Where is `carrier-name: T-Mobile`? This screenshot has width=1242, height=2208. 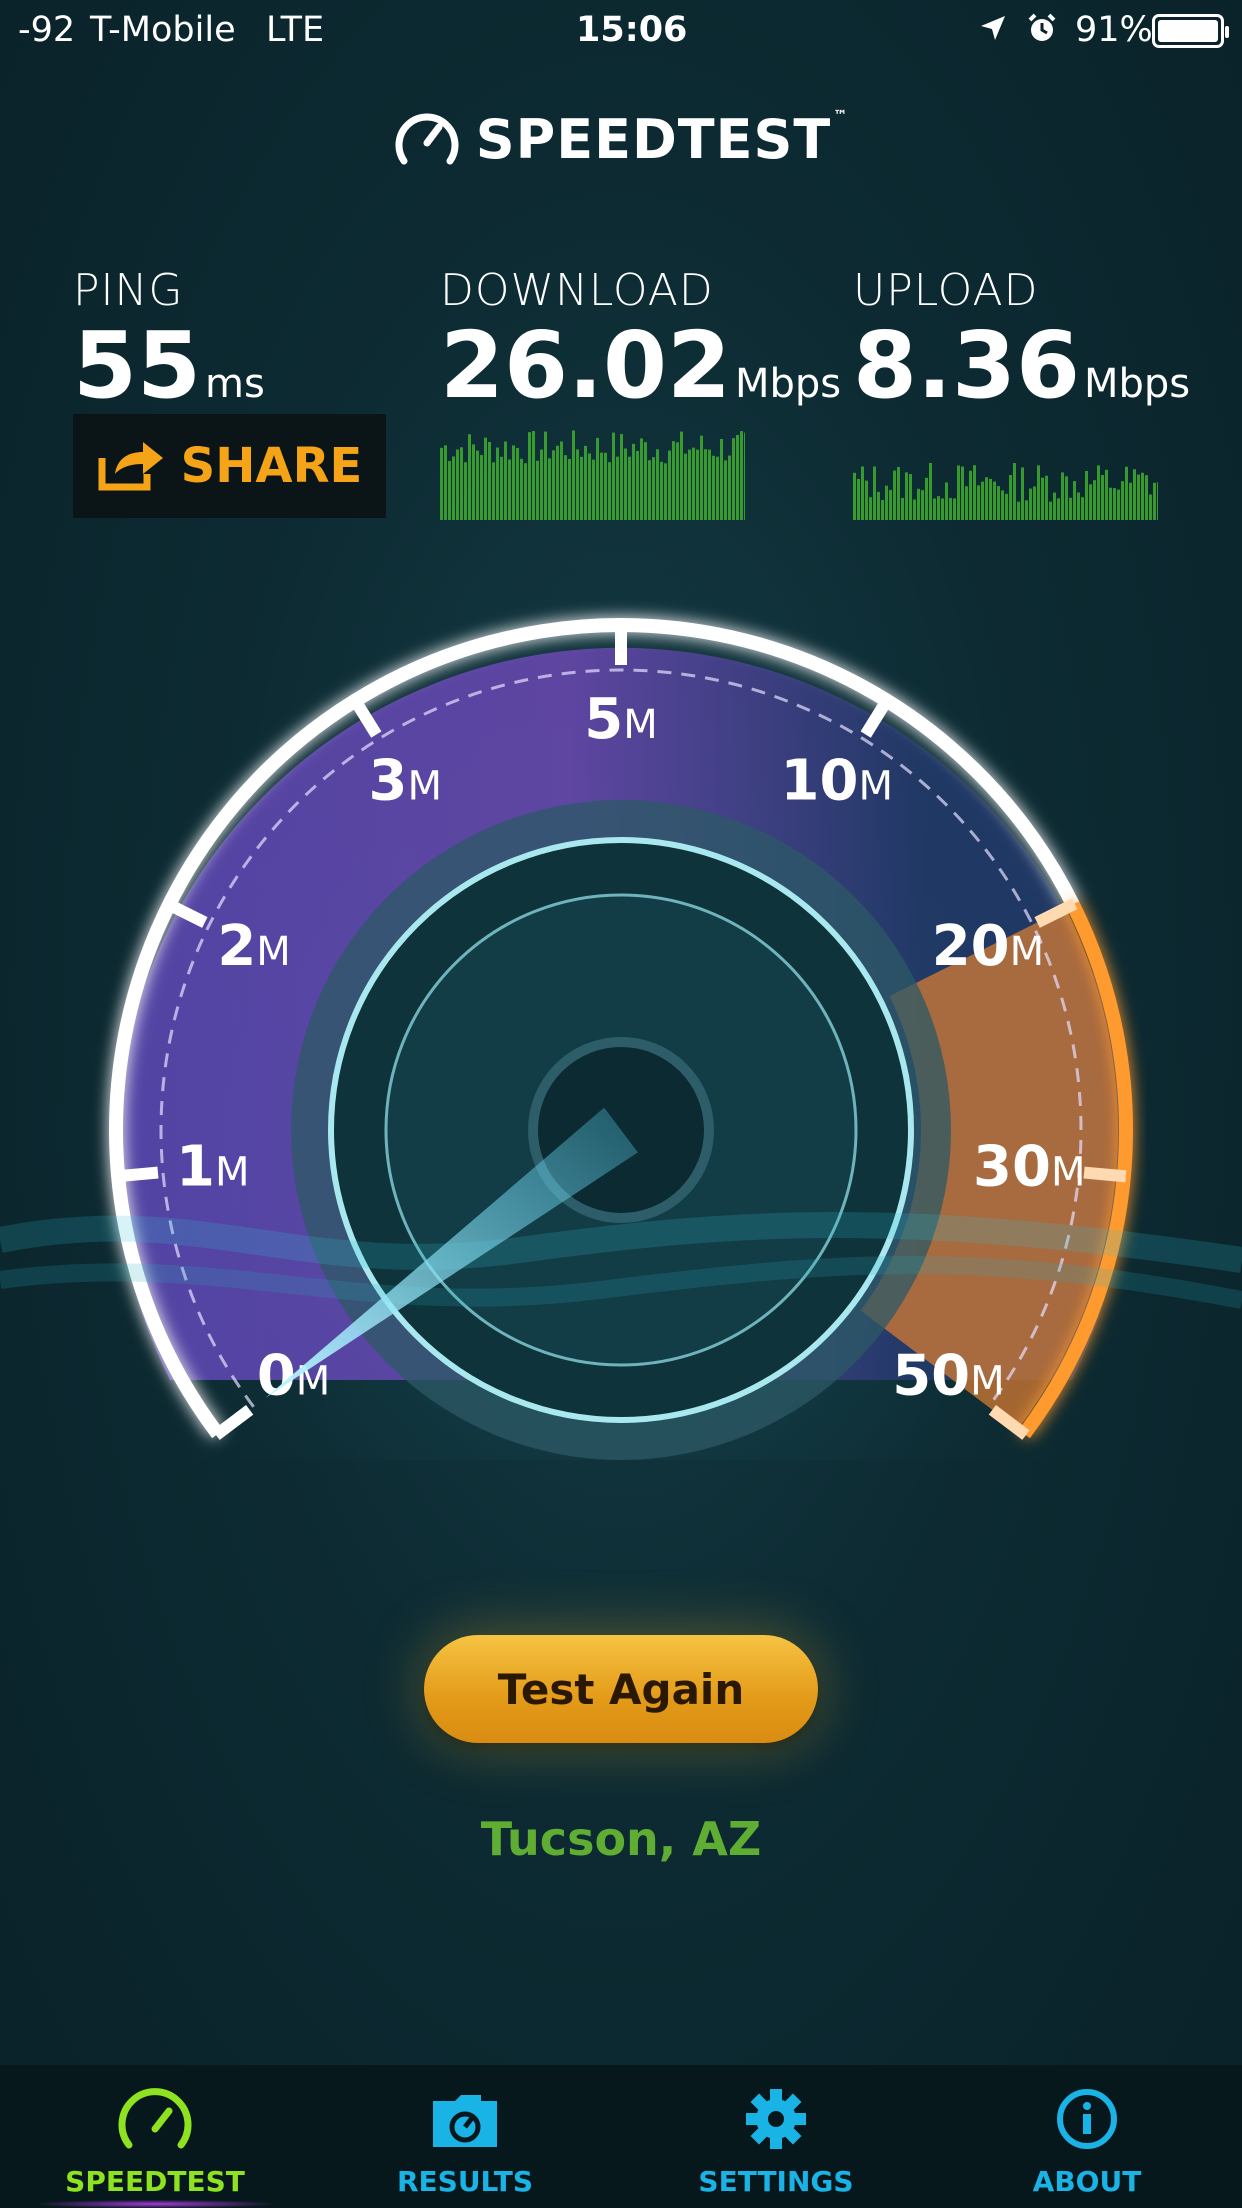 carrier-name: T-Mobile is located at coordinates (163, 30).